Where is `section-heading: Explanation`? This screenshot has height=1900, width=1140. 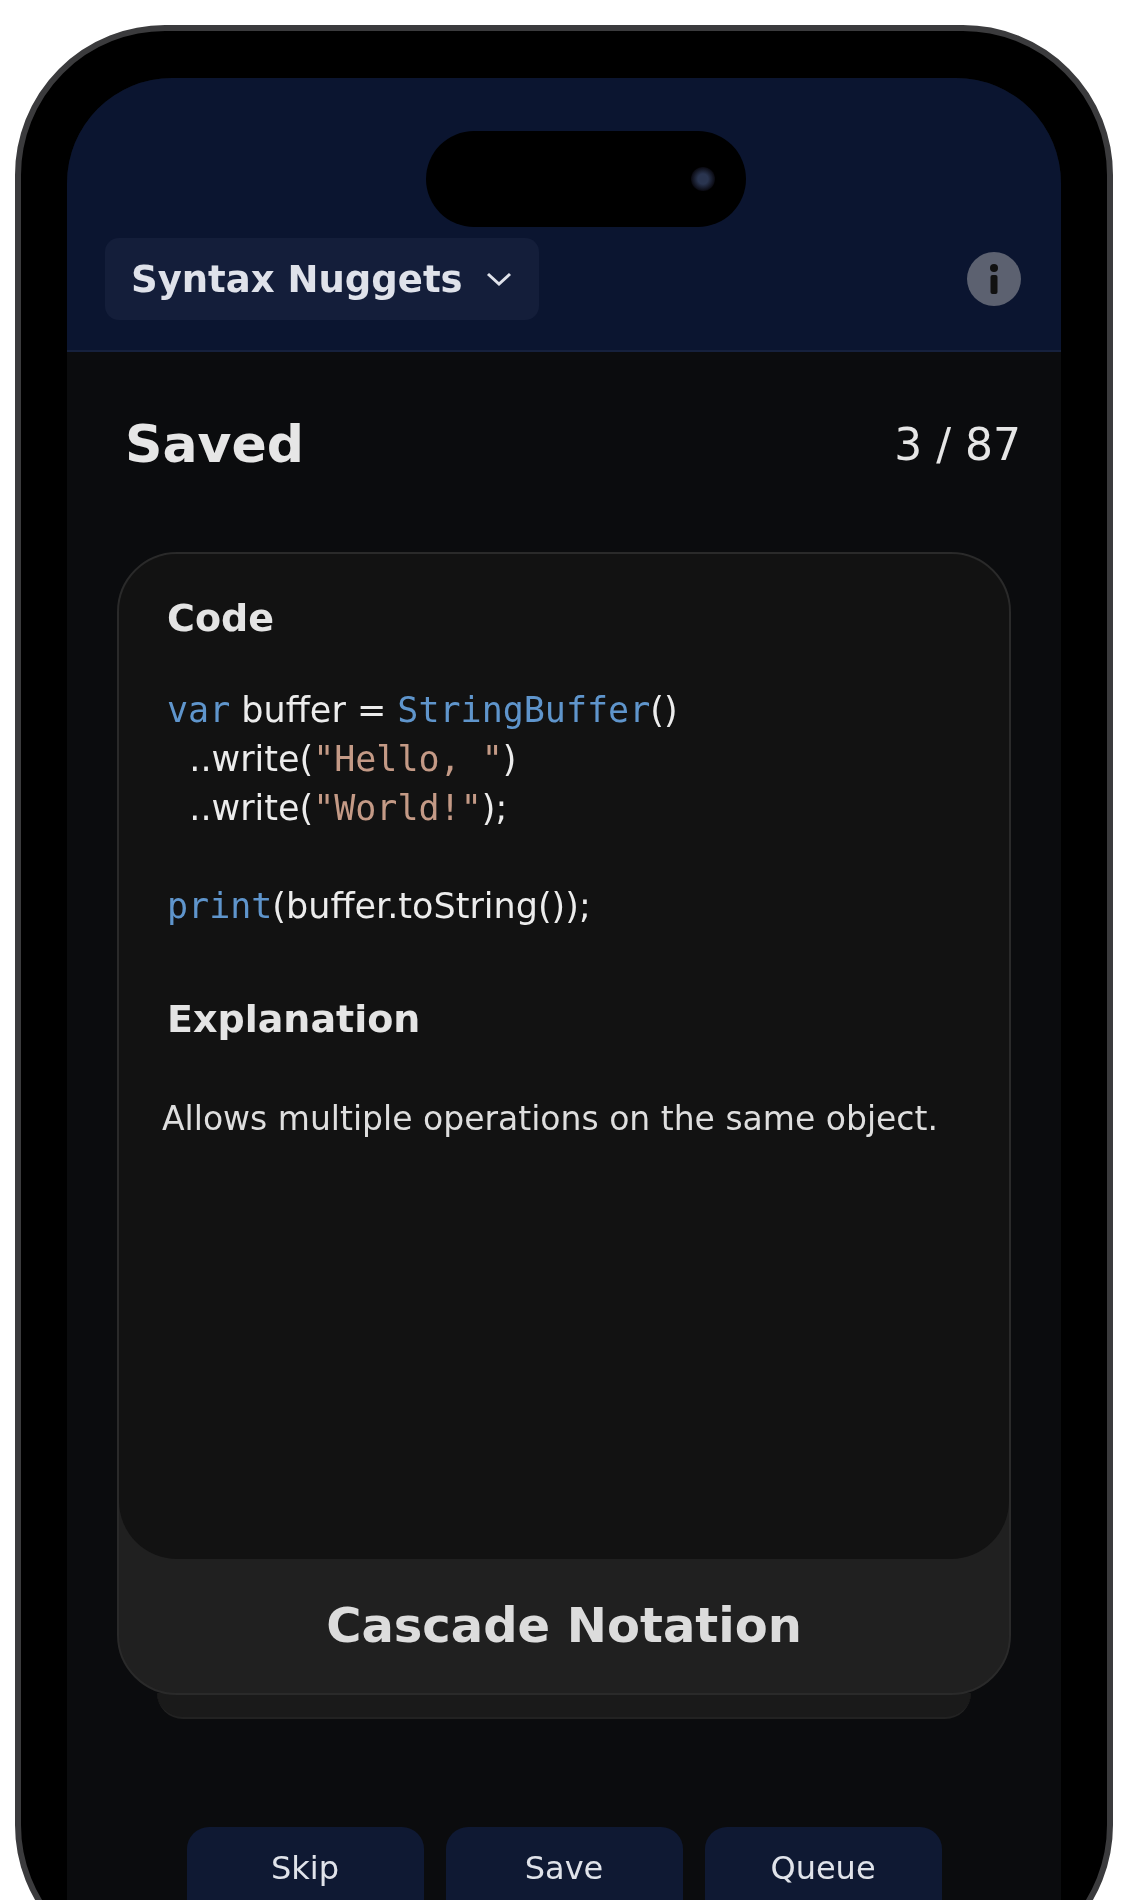
section-heading: Explanation is located at coordinates (294, 1019).